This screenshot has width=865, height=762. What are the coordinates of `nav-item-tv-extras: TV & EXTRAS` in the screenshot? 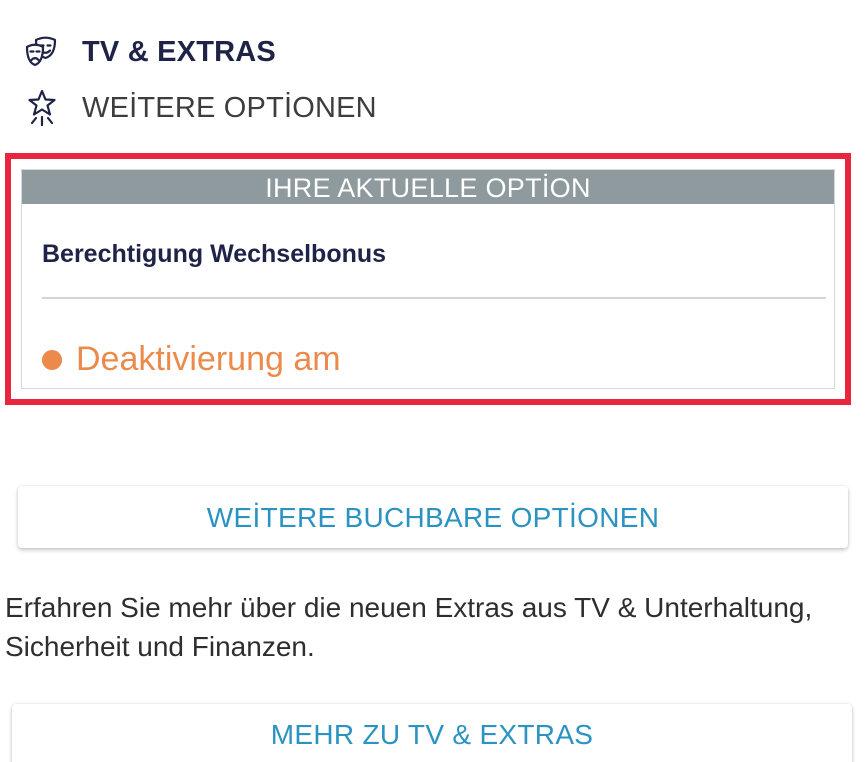 It's located at (149, 52).